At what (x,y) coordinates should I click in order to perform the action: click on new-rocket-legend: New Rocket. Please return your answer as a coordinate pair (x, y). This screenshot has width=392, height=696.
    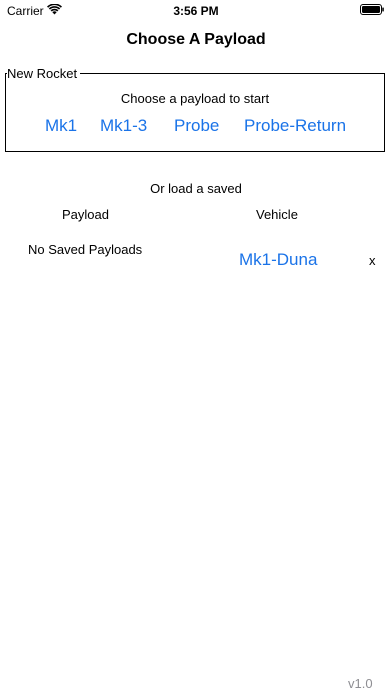
    Looking at the image, I should click on (44, 73).